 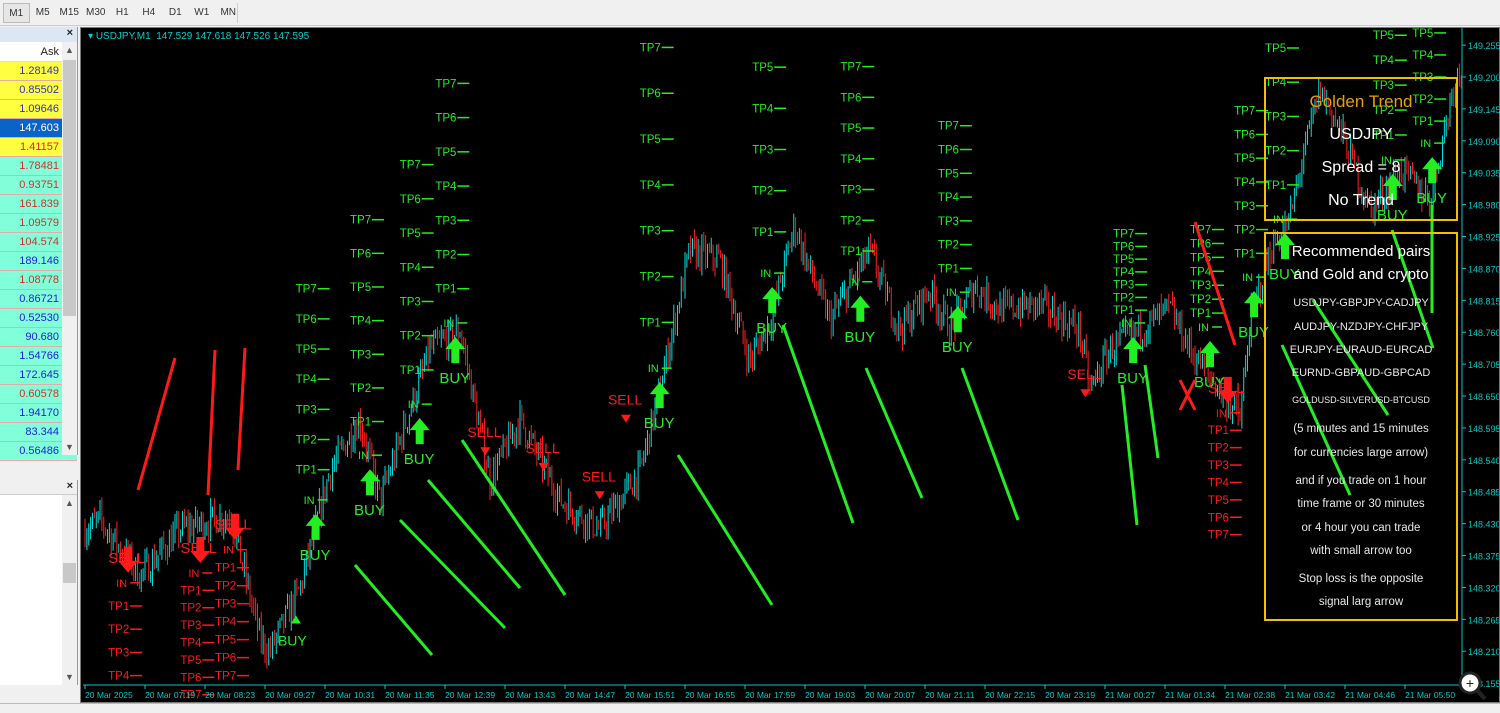 What do you see at coordinates (1361, 528) in the screenshot?
I see `info-note: or 4 hour you can trade` at bounding box center [1361, 528].